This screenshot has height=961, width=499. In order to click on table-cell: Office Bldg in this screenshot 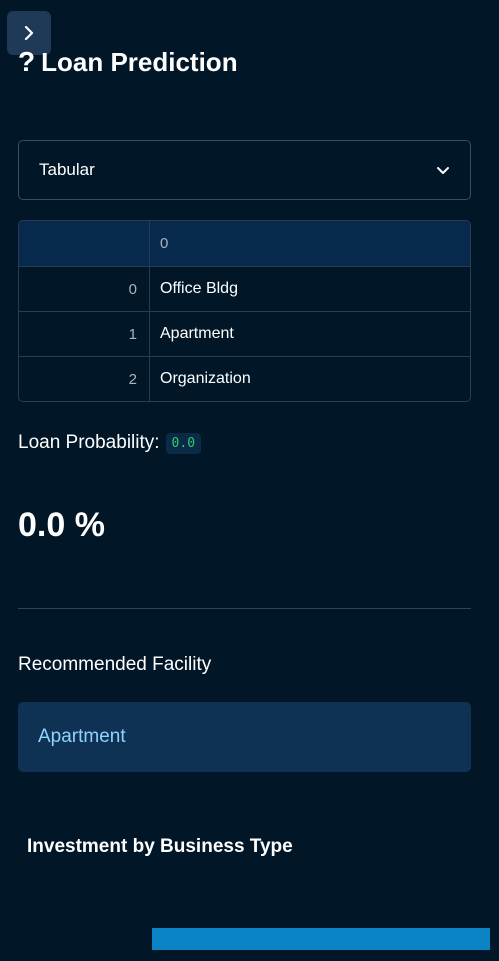, I will do `click(310, 289)`.